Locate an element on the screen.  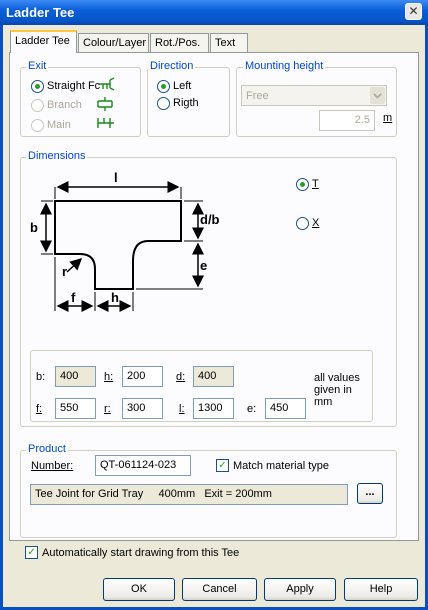
dim-r-label: r is located at coordinates (64, 271).